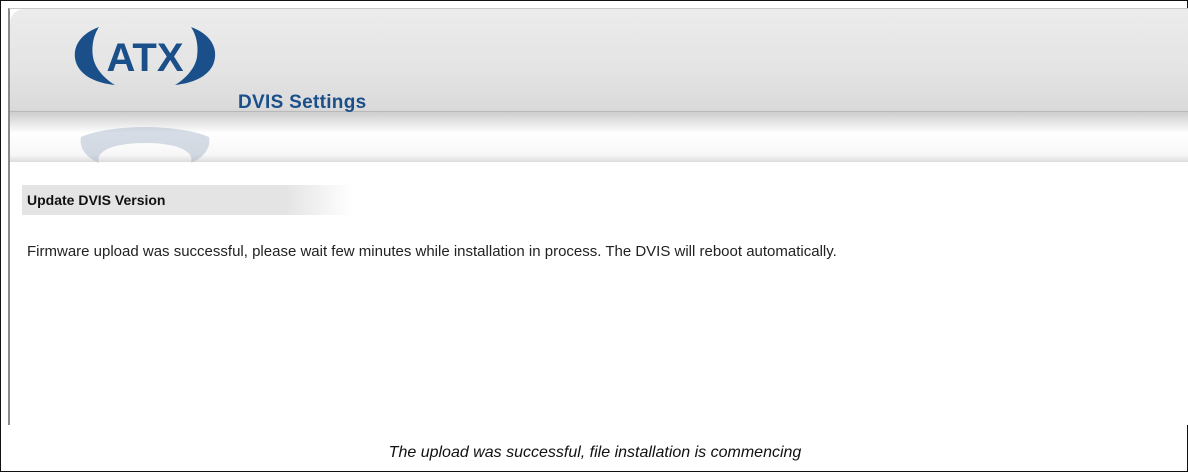 The image size is (1188, 472). I want to click on atx-logo: ATX, so click(145, 56).